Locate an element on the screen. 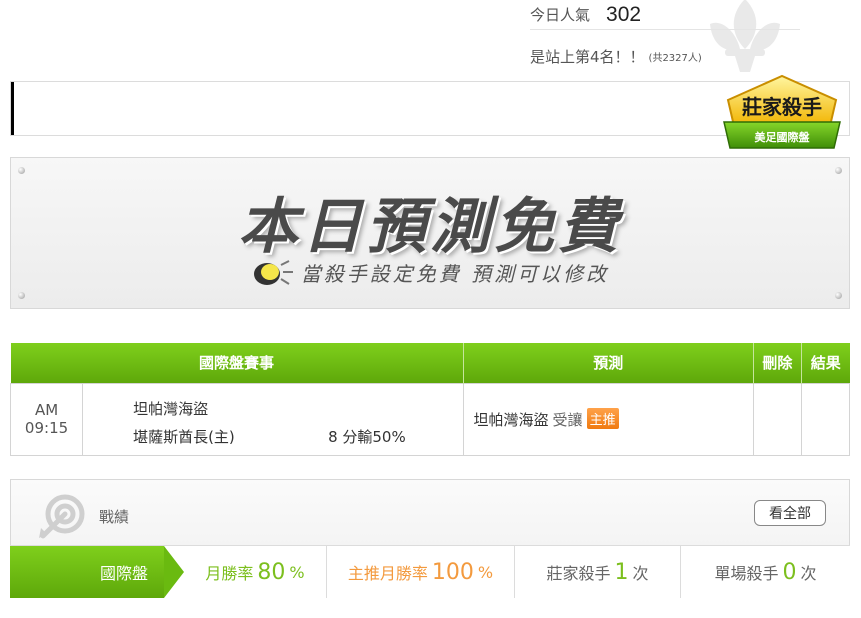 Image resolution: width=861 pixels, height=618 pixels. popularity-panel: 今日人氣 302 是站上第4名！！ (共2327人) is located at coordinates (690, 40).